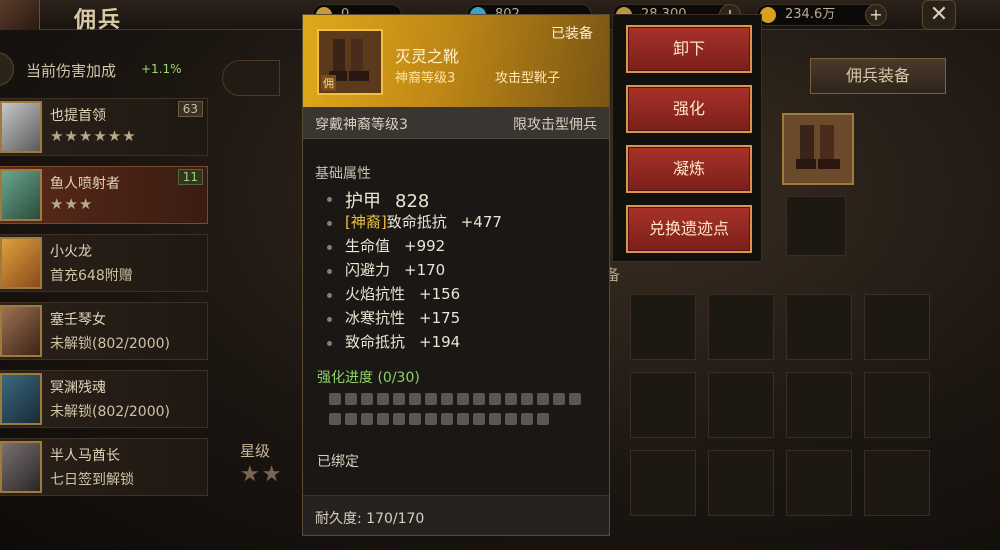 This screenshot has width=1000, height=550. Describe the element at coordinates (689, 229) in the screenshot. I see `exchange-relic-points-button: 兑换遗迹点` at that location.